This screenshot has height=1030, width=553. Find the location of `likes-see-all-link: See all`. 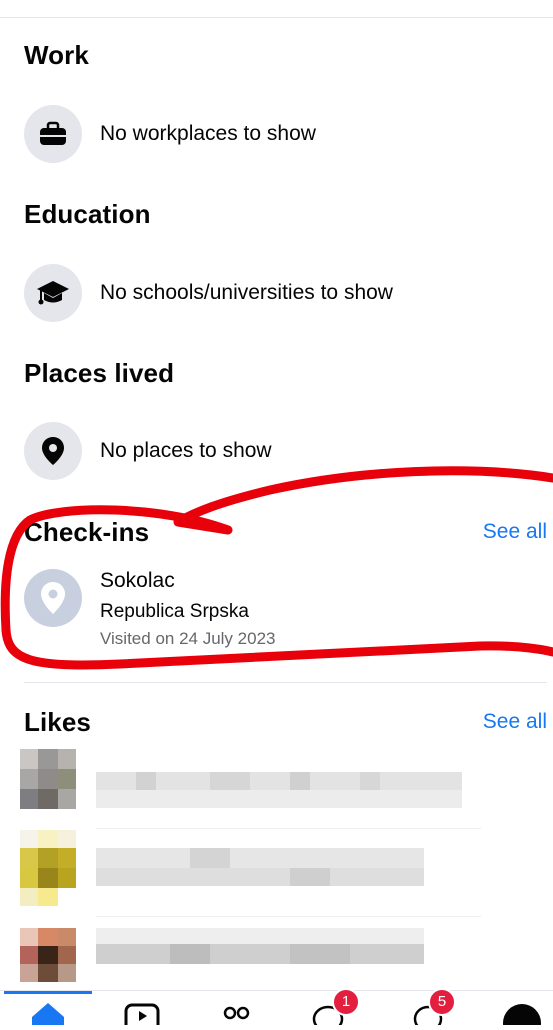

likes-see-all-link: See all is located at coordinates (515, 722).